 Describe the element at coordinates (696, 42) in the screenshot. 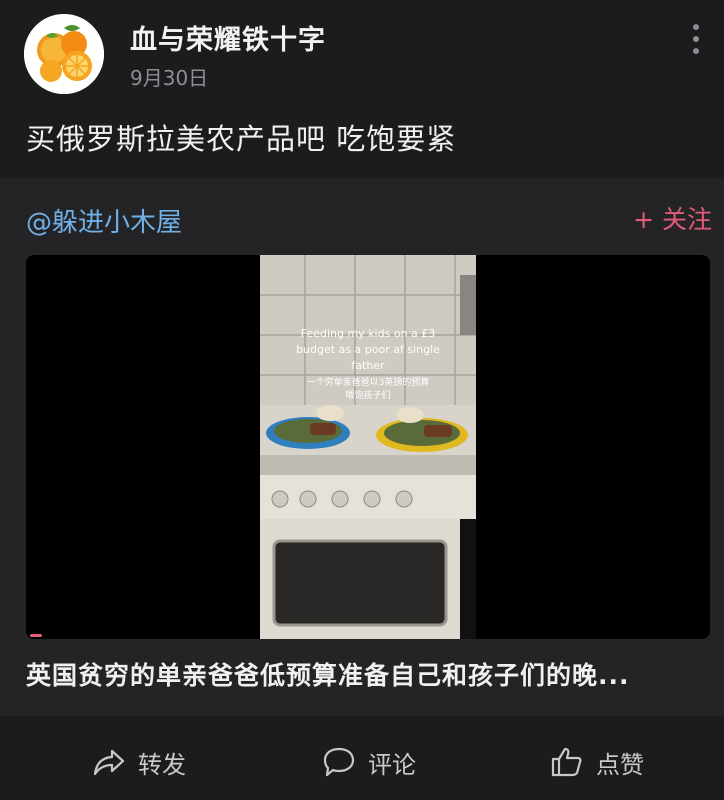

I see `more-vertical-icon` at that location.